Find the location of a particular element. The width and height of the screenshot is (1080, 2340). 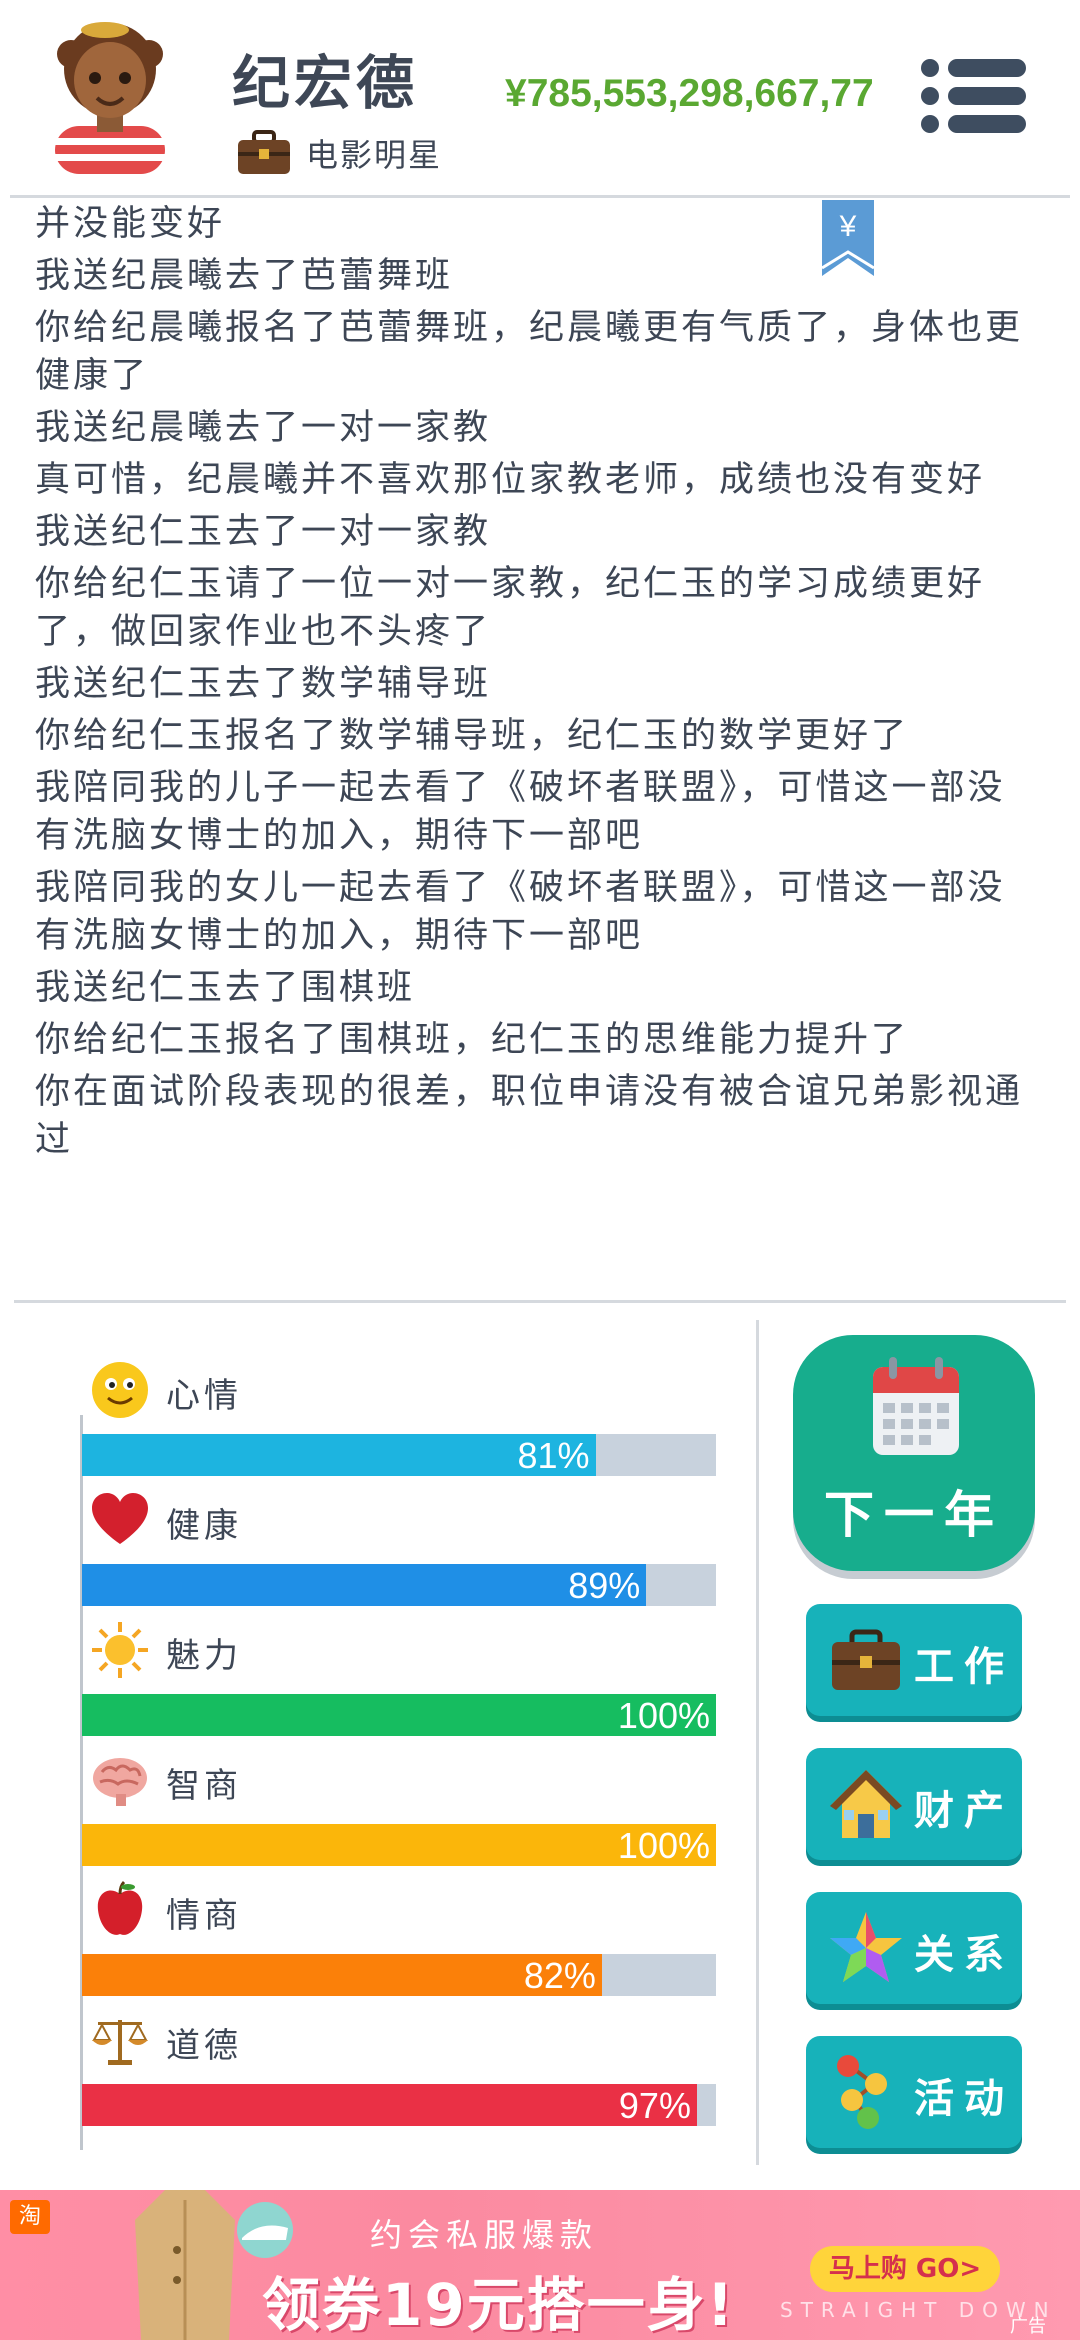

money-bookmark-icon: ¥ is located at coordinates (848, 239).